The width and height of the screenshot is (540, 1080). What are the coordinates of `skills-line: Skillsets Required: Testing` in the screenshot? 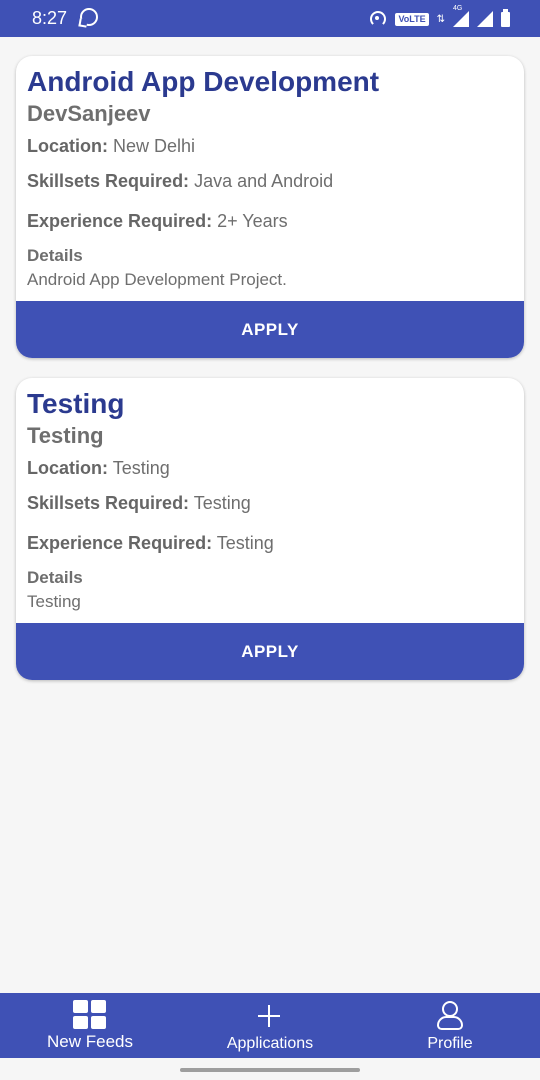 It's located at (139, 503).